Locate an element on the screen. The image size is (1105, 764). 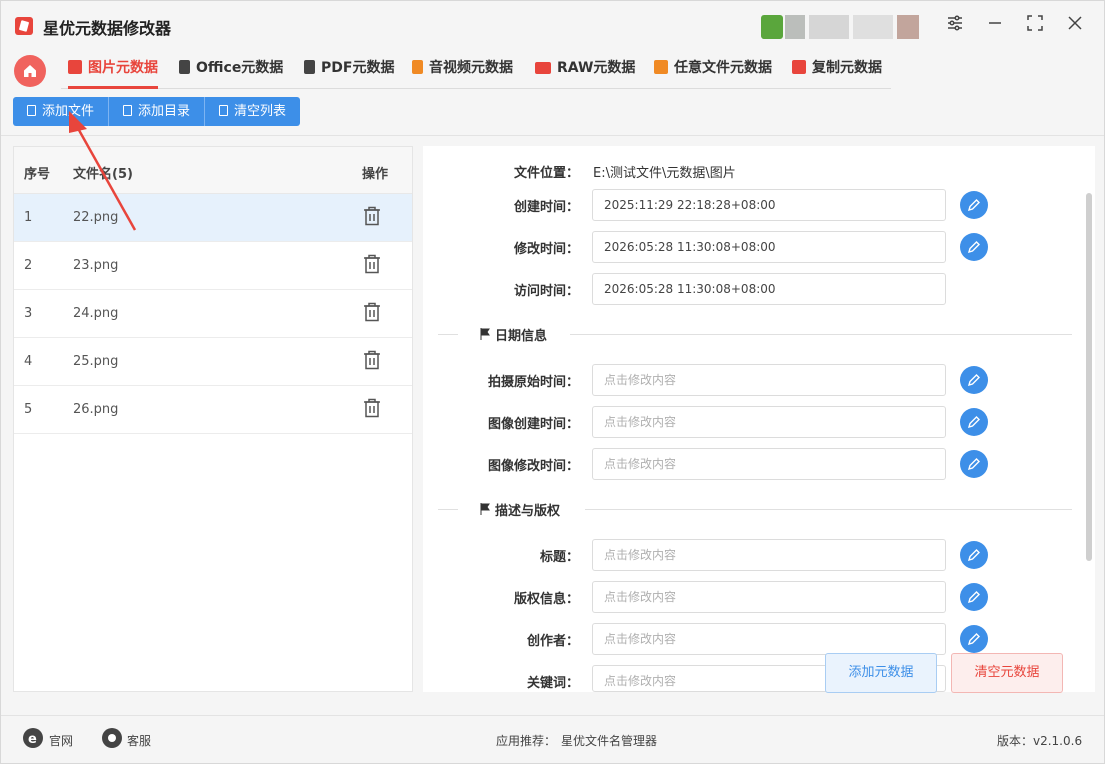
website-link: 官网 is located at coordinates (61, 740).